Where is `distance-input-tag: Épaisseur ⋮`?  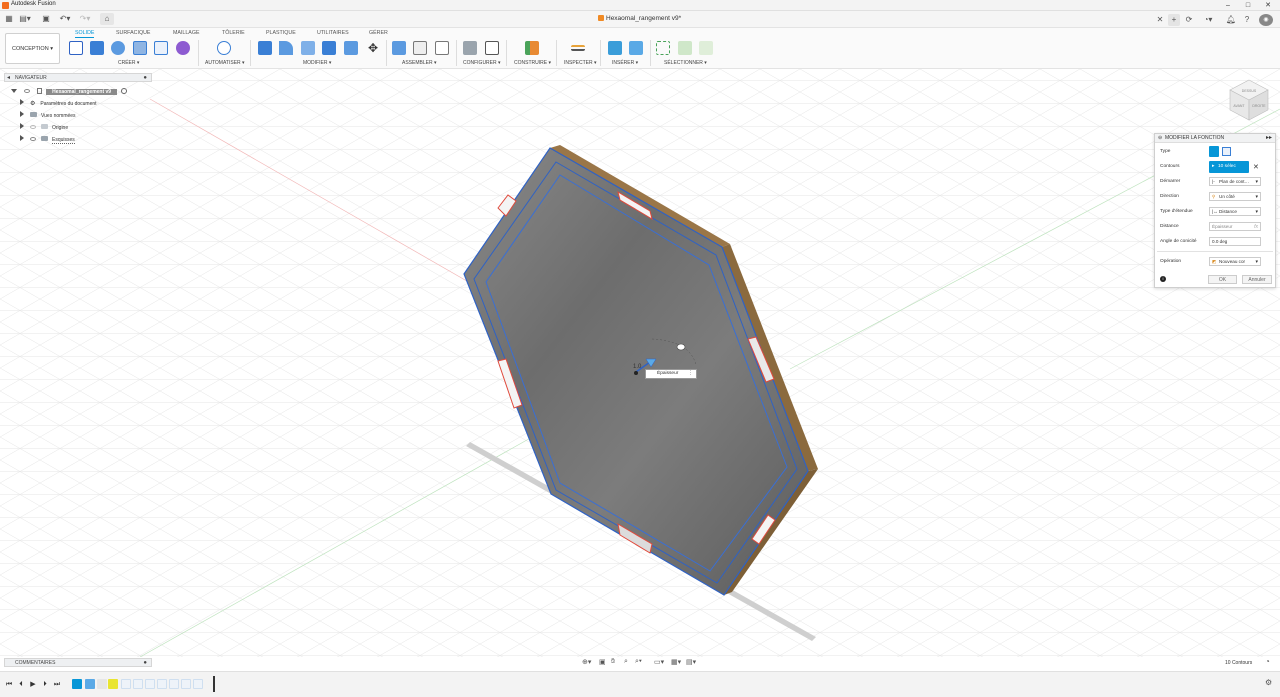 distance-input-tag: Épaisseur ⋮ is located at coordinates (671, 374).